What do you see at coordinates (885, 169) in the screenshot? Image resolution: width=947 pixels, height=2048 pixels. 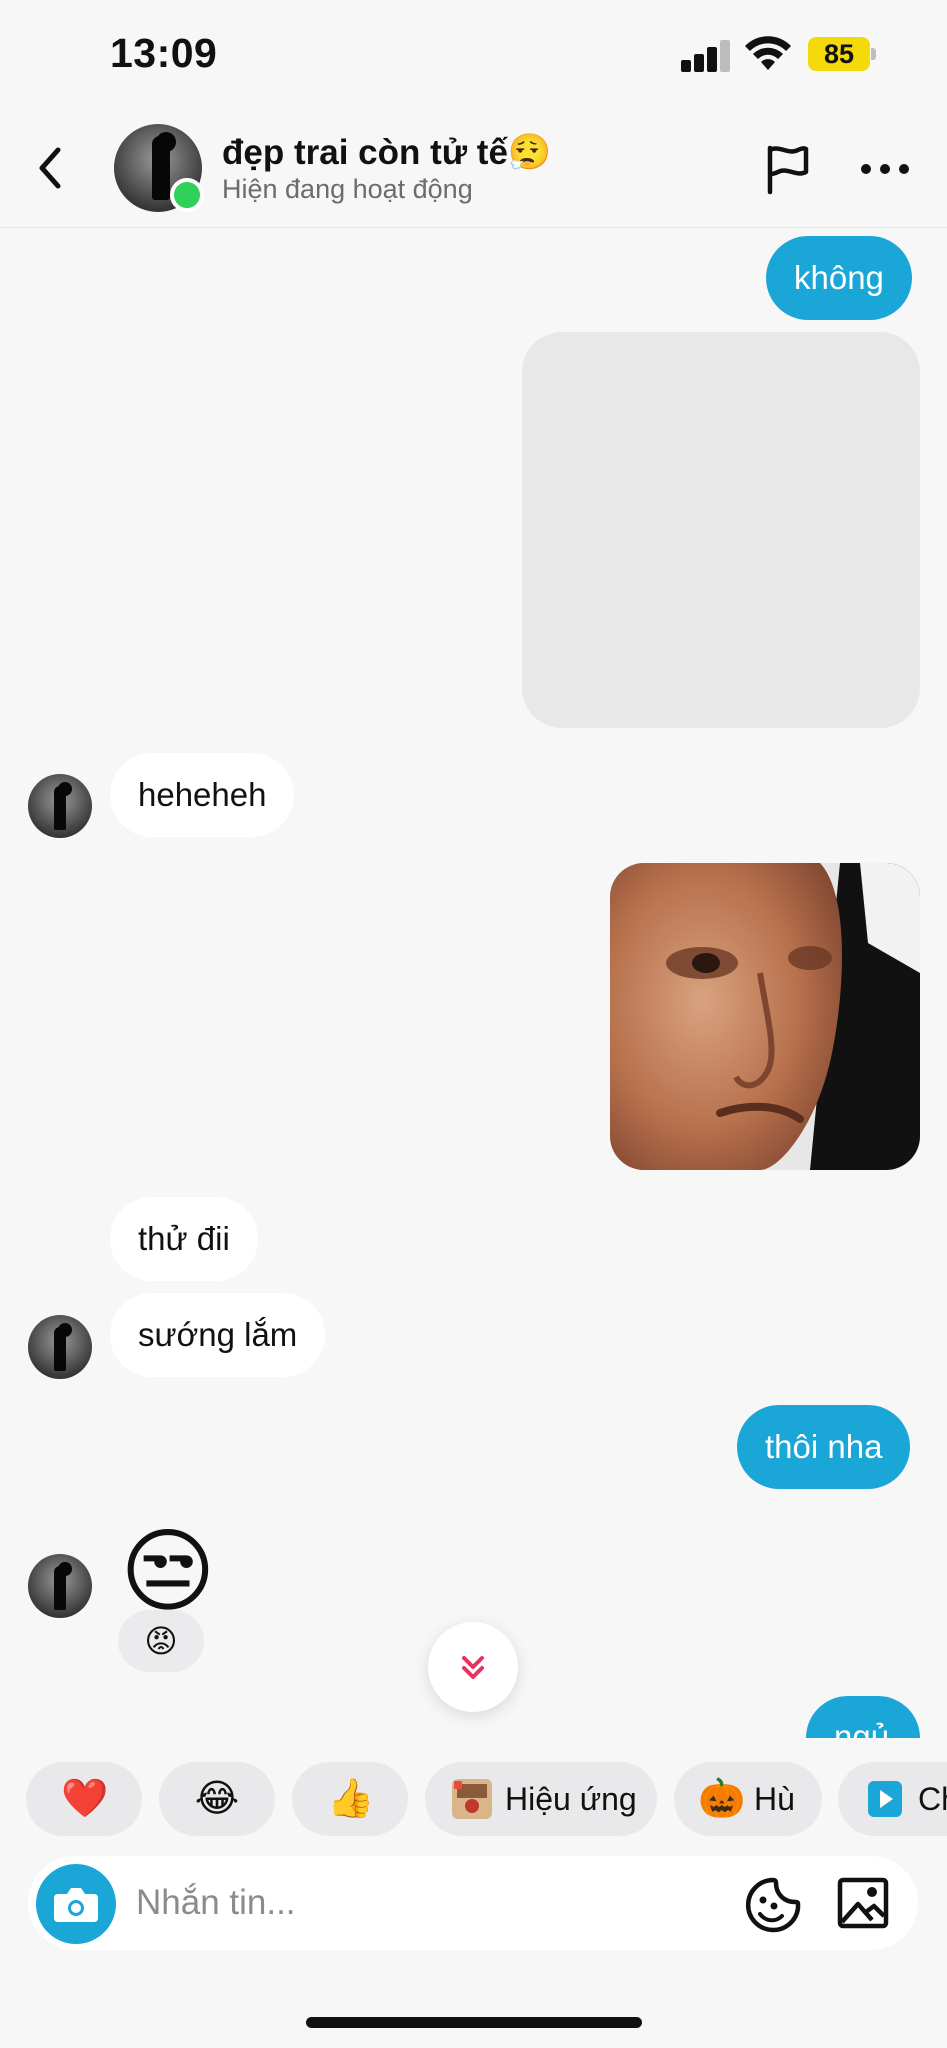 I see `more-dots-icon` at bounding box center [885, 169].